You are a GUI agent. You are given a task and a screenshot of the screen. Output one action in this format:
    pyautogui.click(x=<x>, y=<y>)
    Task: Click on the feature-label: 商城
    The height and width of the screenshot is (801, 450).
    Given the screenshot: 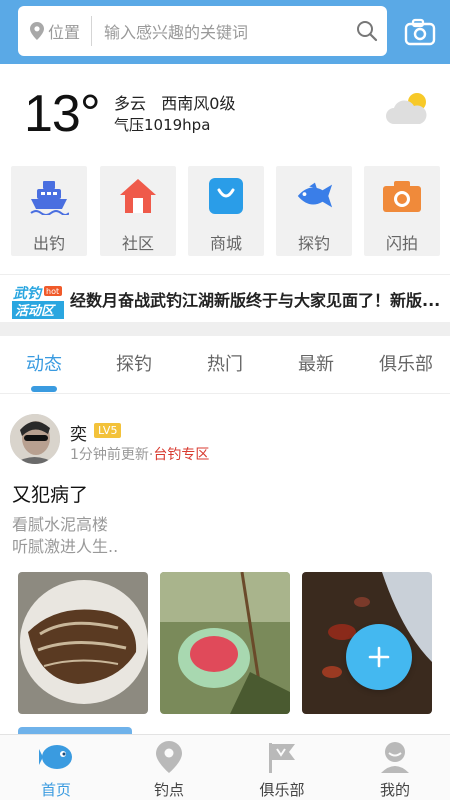 What is the action you would take?
    pyautogui.click(x=225, y=243)
    